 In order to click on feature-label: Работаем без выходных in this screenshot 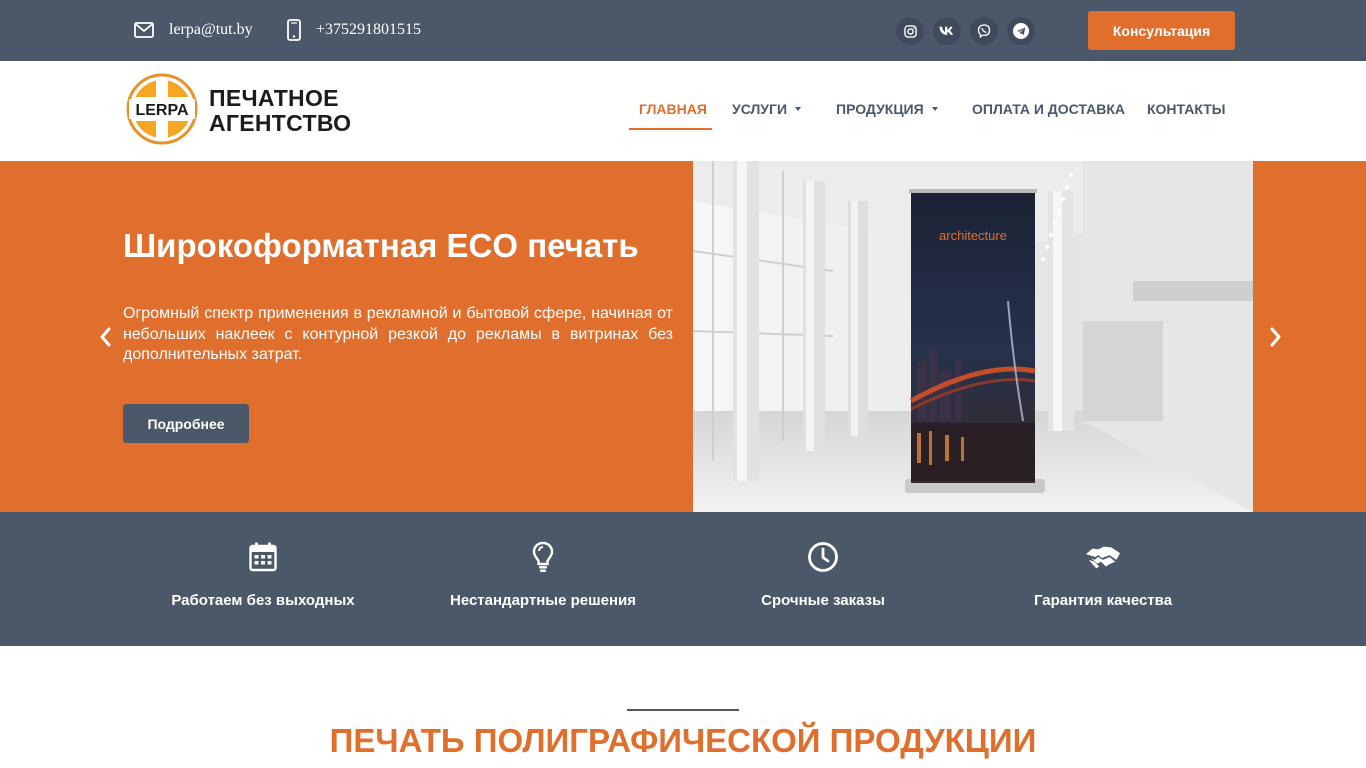, I will do `click(263, 600)`.